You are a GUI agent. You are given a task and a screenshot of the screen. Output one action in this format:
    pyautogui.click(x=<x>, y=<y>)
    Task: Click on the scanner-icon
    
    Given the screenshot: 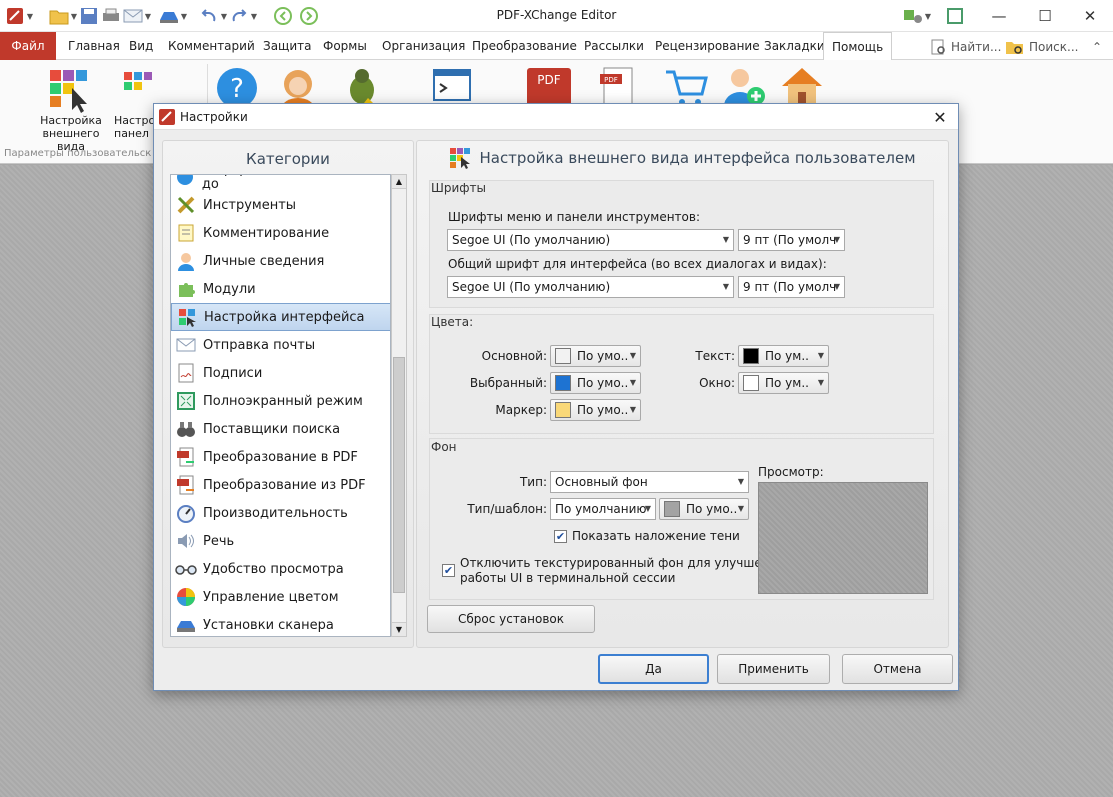 What is the action you would take?
    pyautogui.click(x=186, y=625)
    